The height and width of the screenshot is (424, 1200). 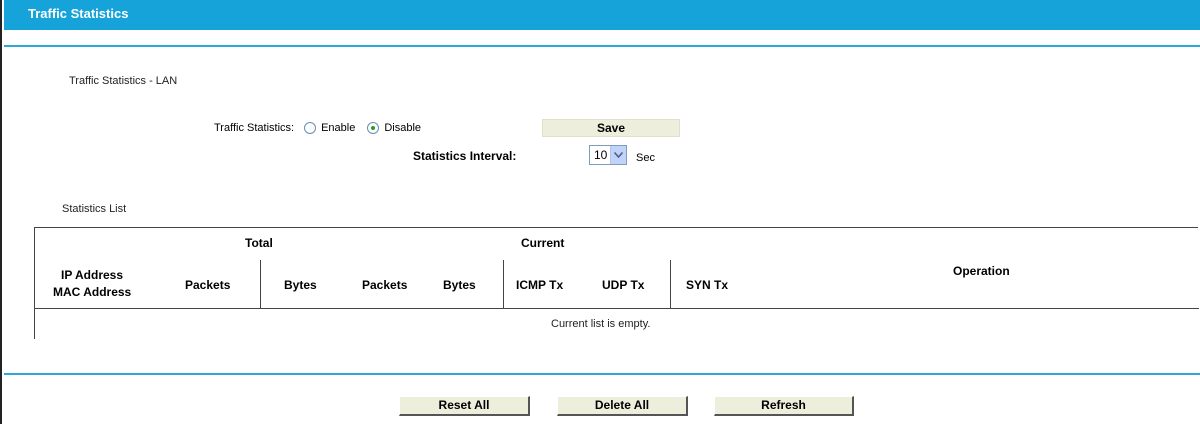 What do you see at coordinates (611, 128) in the screenshot?
I see `save-button: Save` at bounding box center [611, 128].